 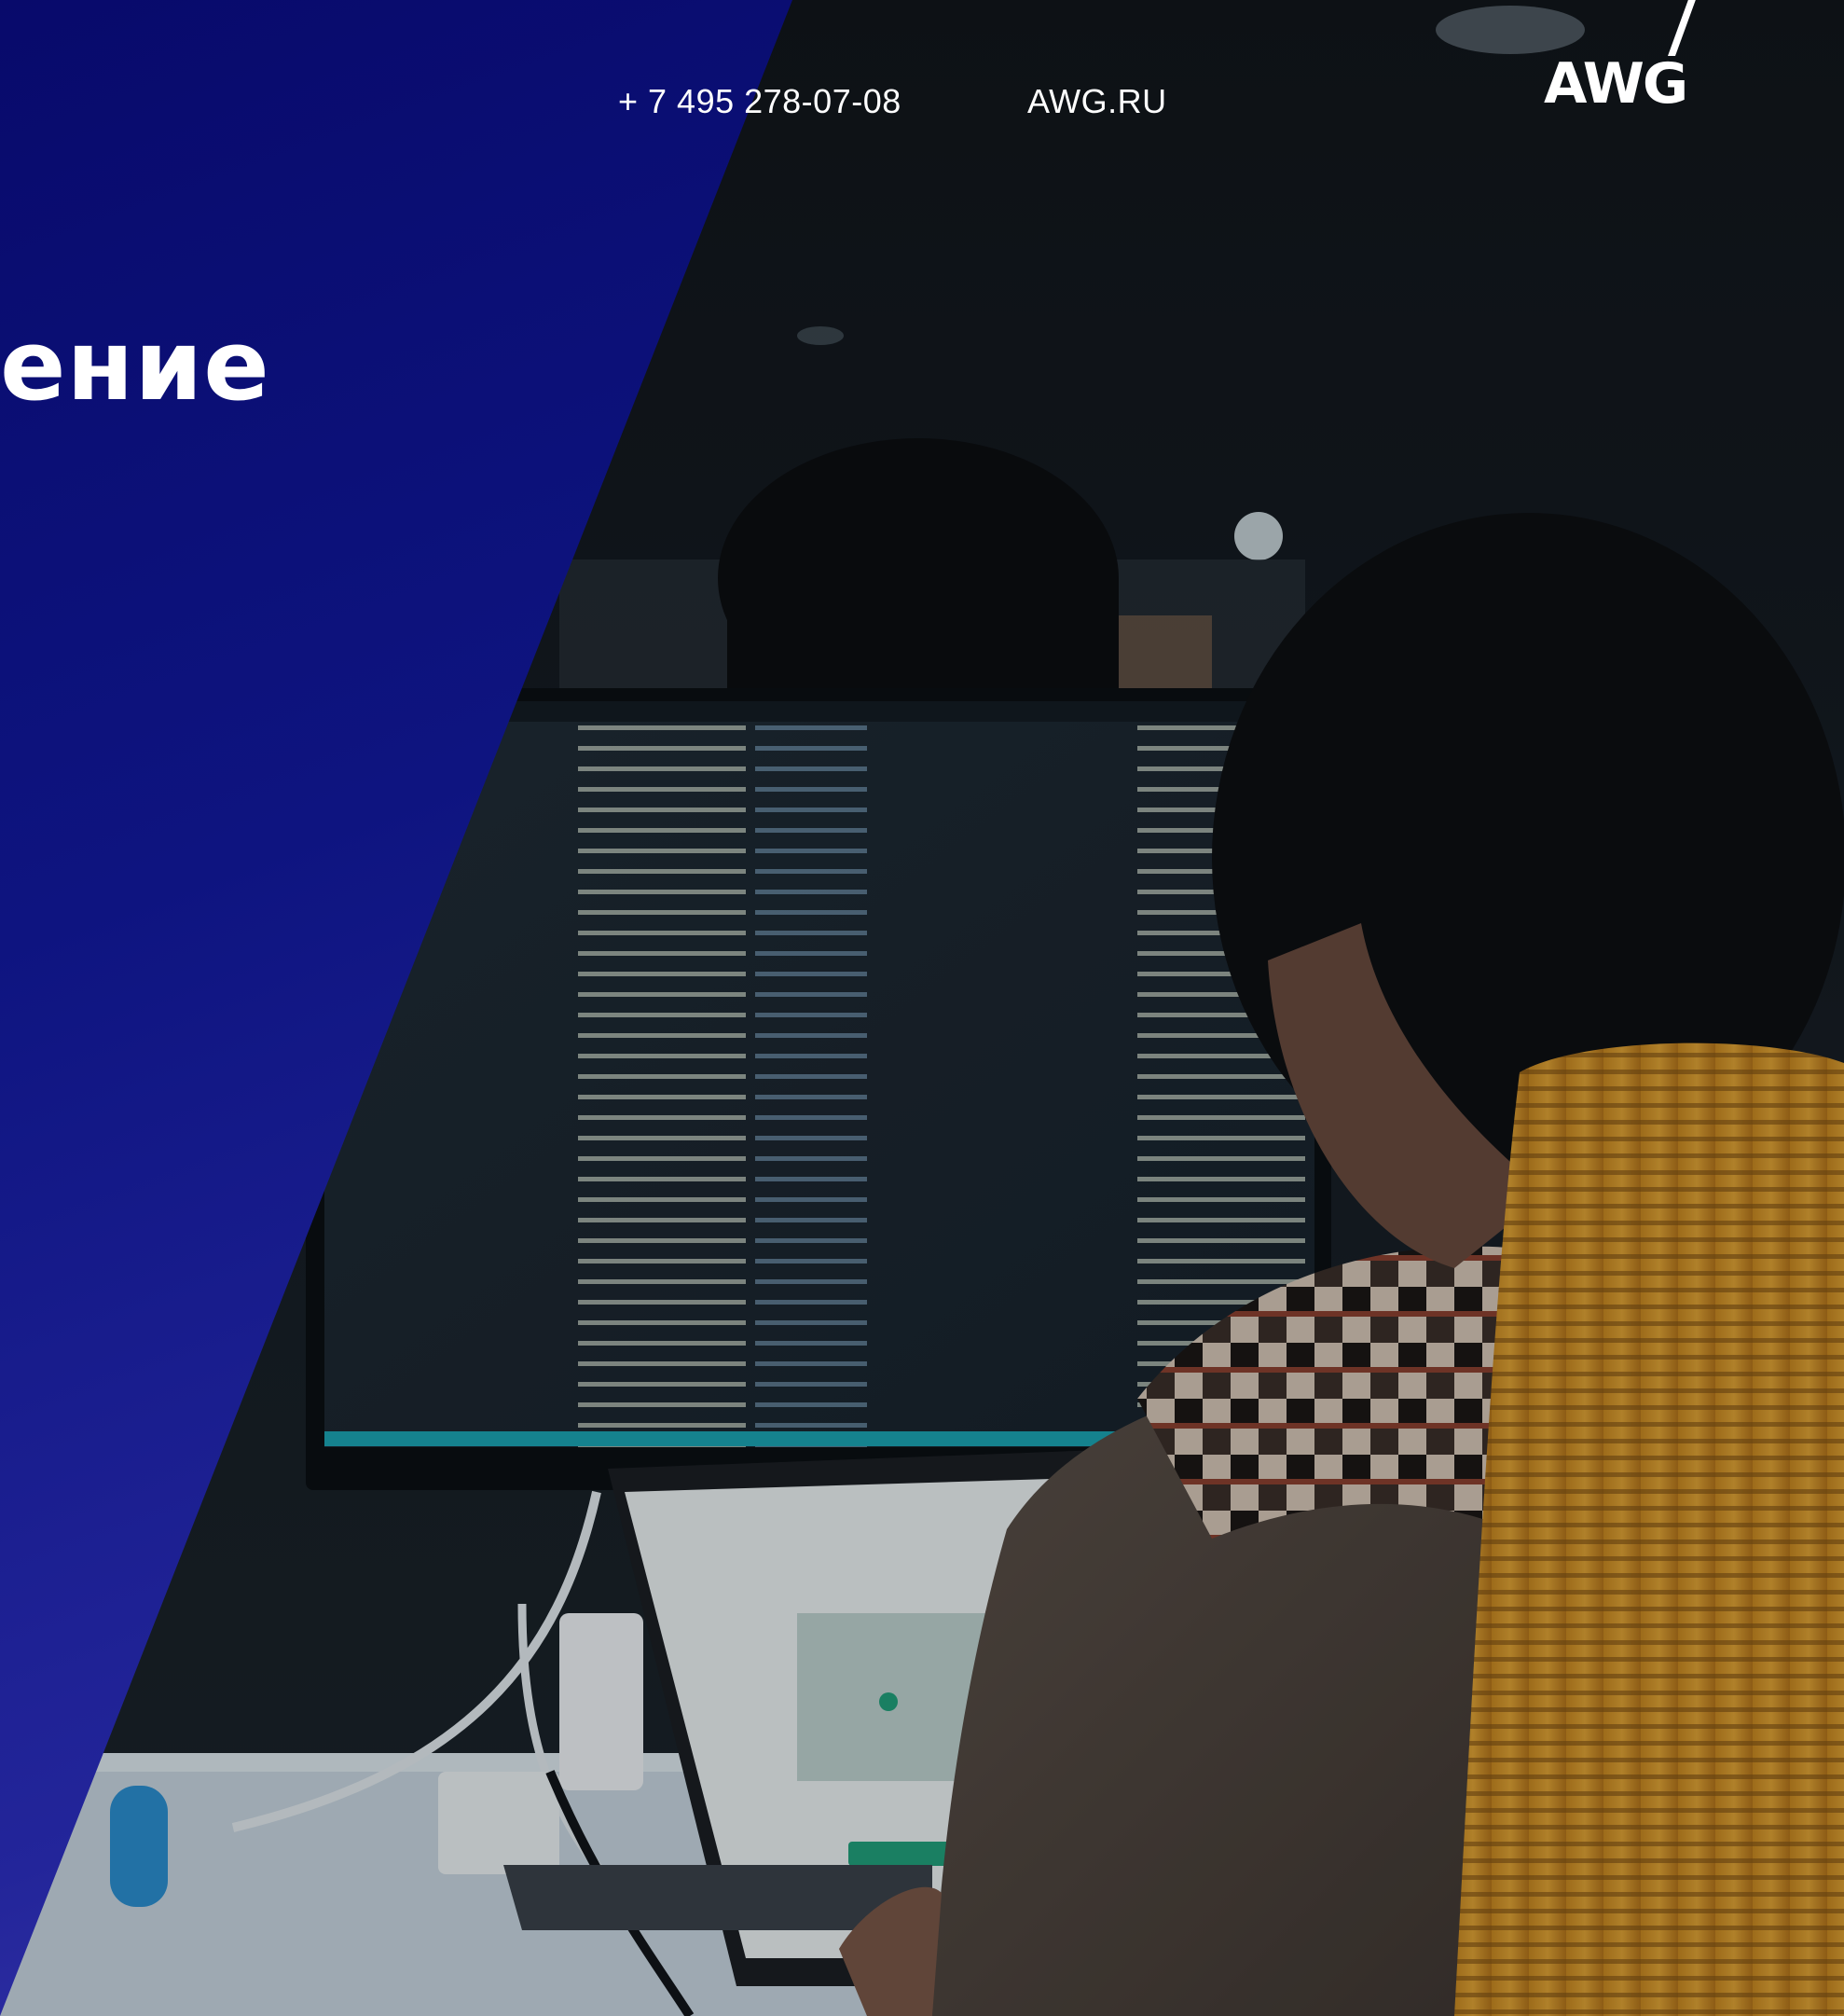 I want to click on phone-link: + 7 495 278-07-08, so click(x=759, y=101).